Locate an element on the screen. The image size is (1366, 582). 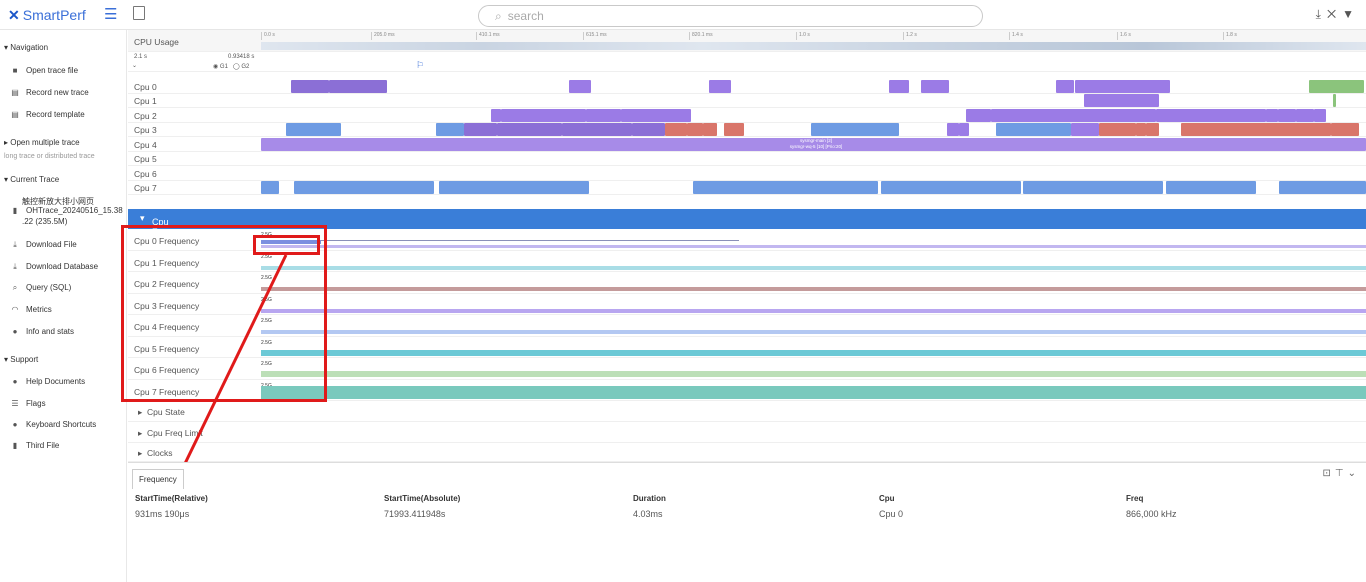
header-duration: Duration is located at coordinates (649, 498).